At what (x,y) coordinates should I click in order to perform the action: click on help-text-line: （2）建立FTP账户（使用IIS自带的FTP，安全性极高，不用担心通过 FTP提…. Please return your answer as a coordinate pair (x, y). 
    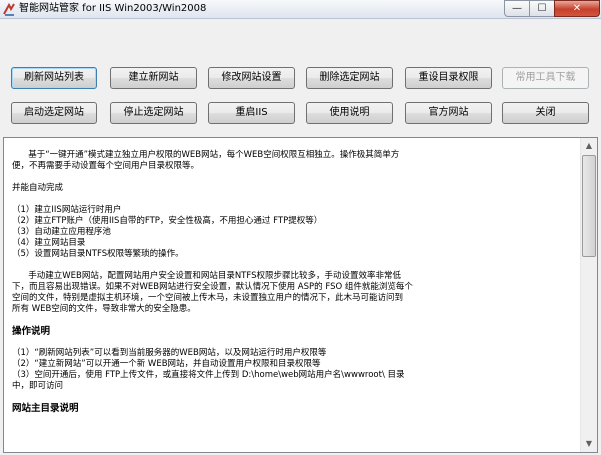
    Looking at the image, I should click on (167, 221).